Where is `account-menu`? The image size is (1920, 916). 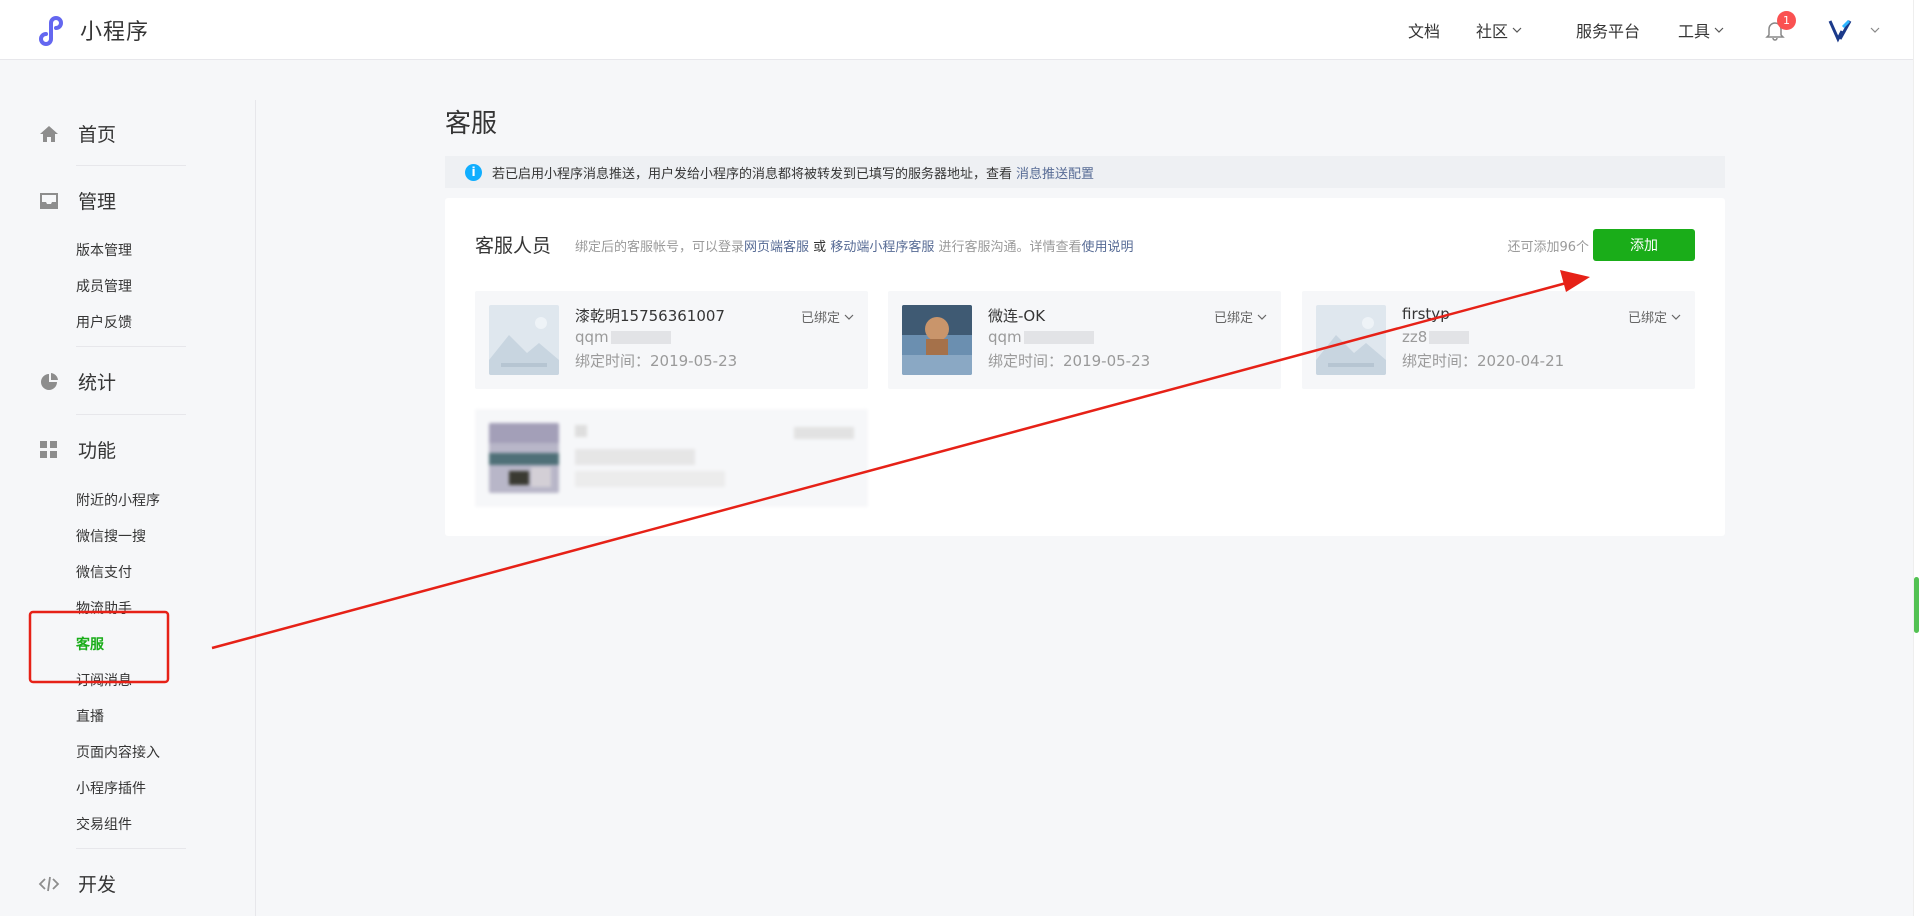 account-menu is located at coordinates (1854, 30).